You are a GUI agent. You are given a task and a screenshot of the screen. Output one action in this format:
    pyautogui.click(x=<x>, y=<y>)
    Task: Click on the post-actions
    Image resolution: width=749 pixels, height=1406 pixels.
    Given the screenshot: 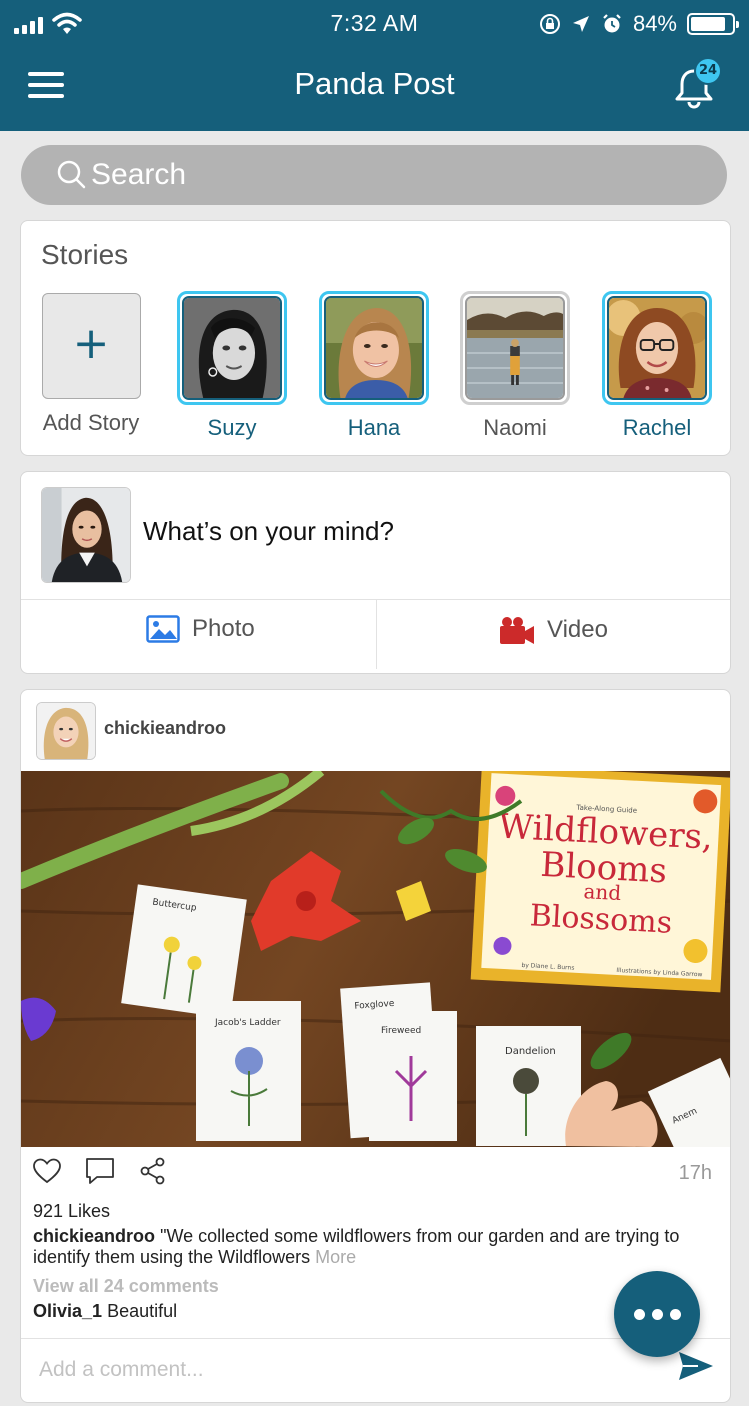 What is the action you would take?
    pyautogui.click(x=100, y=1171)
    